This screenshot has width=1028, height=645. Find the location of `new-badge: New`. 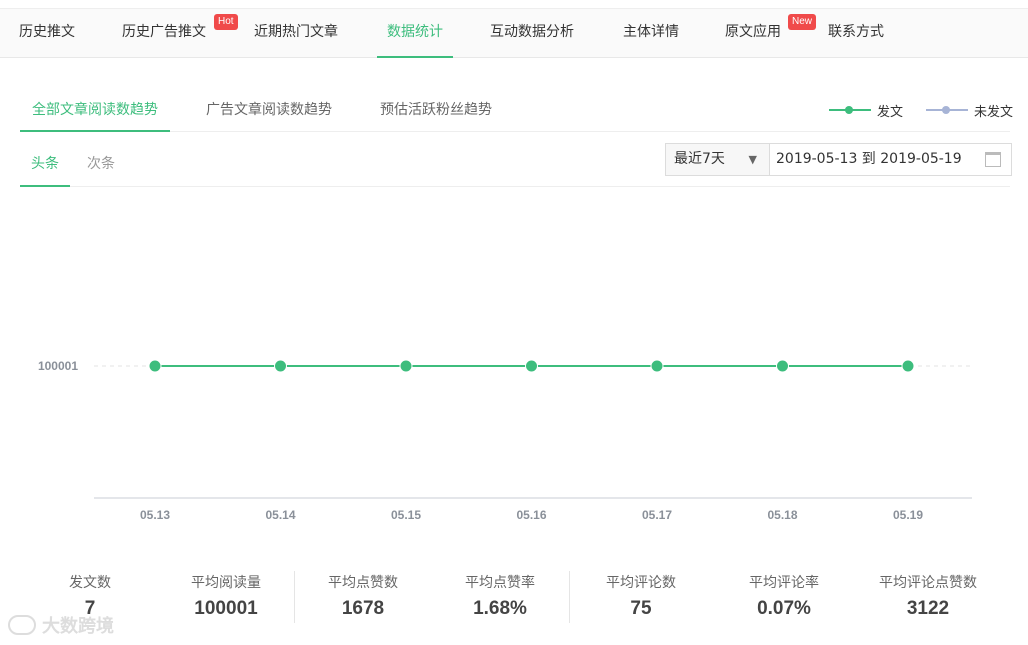

new-badge: New is located at coordinates (802, 22).